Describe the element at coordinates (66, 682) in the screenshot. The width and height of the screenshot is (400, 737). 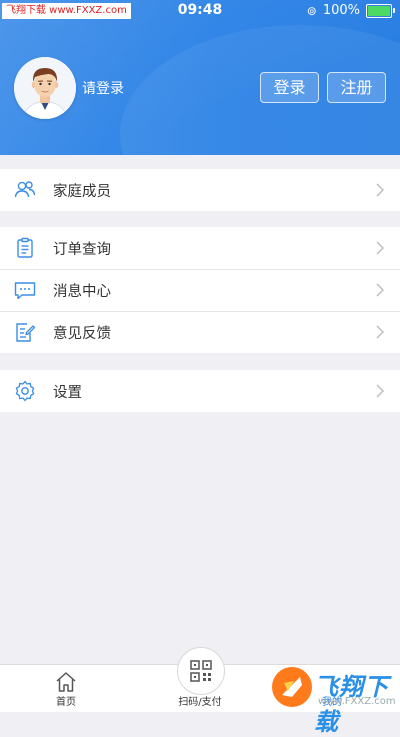
I see `home-icon` at that location.